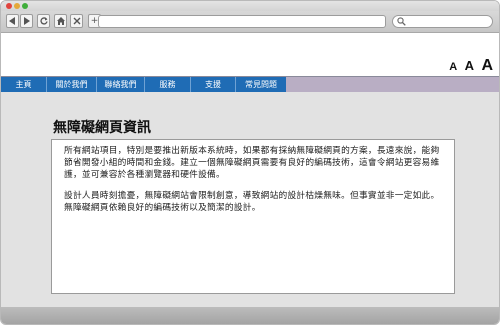  Describe the element at coordinates (401, 21) in the screenshot. I see `search-icon` at that location.